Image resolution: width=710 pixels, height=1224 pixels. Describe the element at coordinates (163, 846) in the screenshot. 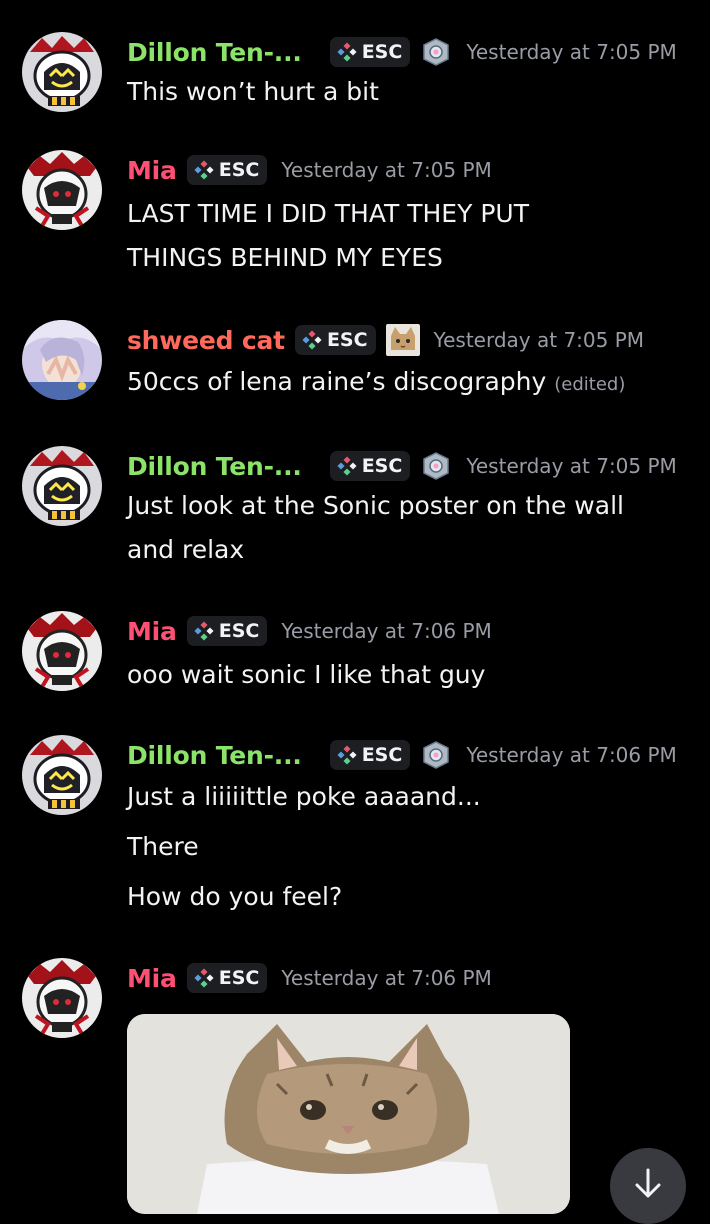

I see `message-text: There` at that location.